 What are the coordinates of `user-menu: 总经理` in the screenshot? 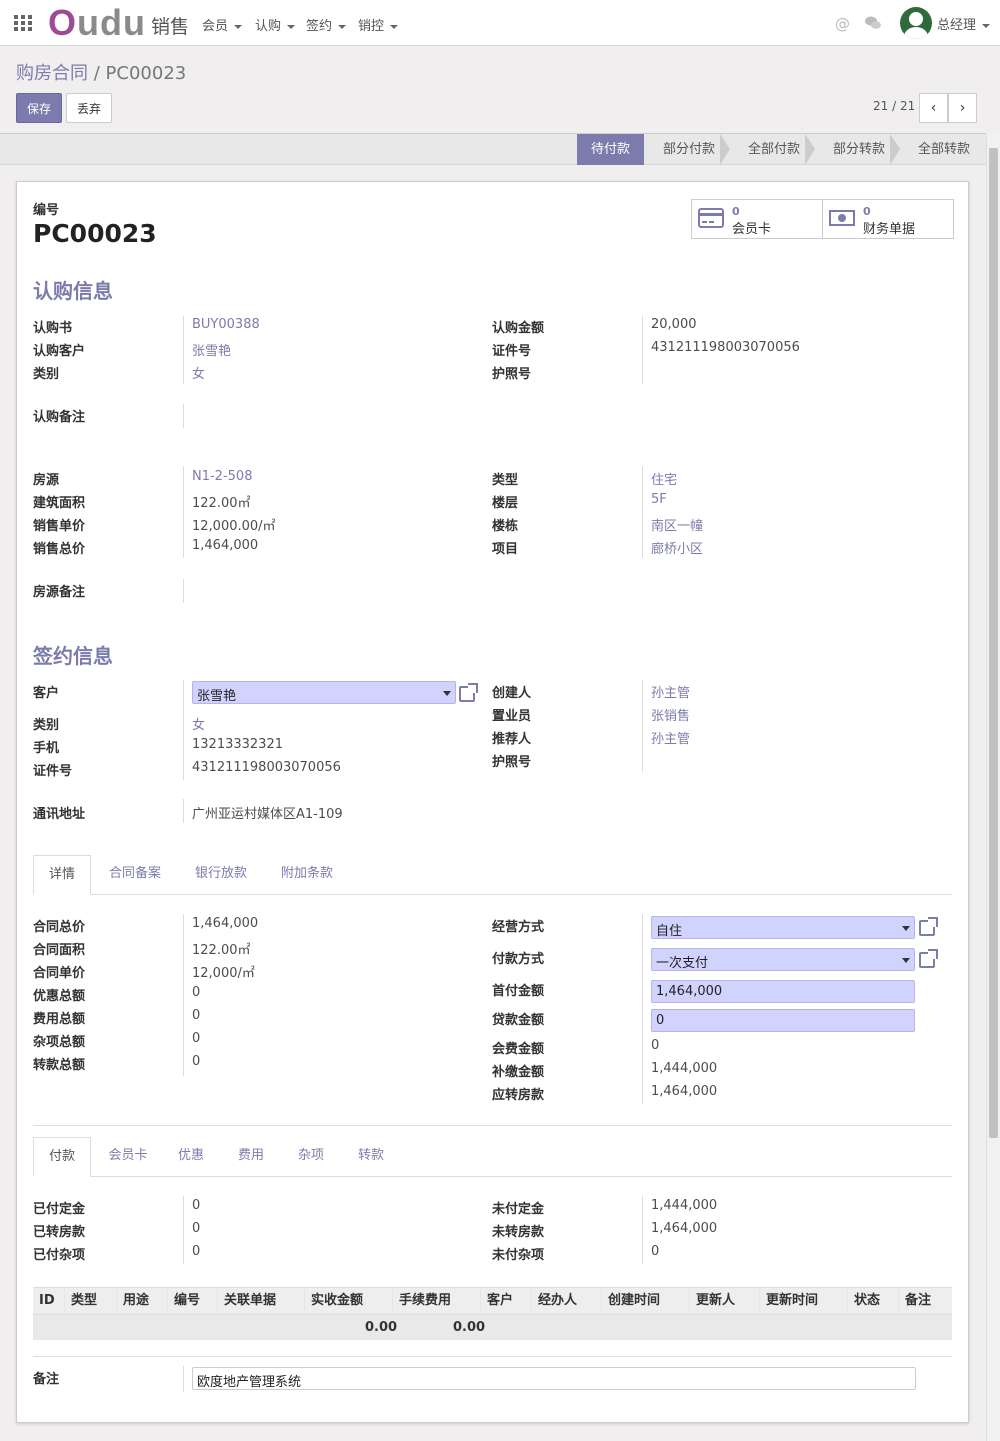 It's located at (964, 23).